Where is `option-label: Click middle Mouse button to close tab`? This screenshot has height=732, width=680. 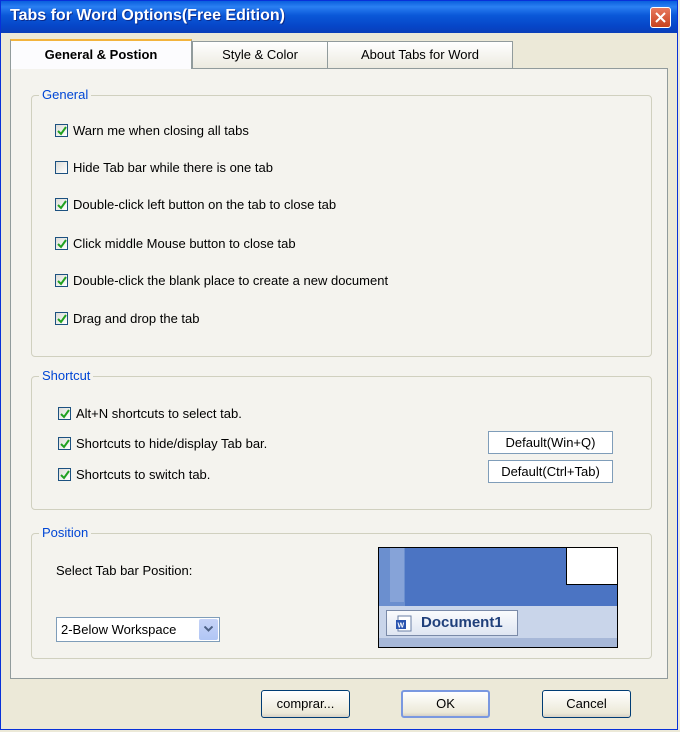 option-label: Click middle Mouse button to close tab is located at coordinates (184, 243).